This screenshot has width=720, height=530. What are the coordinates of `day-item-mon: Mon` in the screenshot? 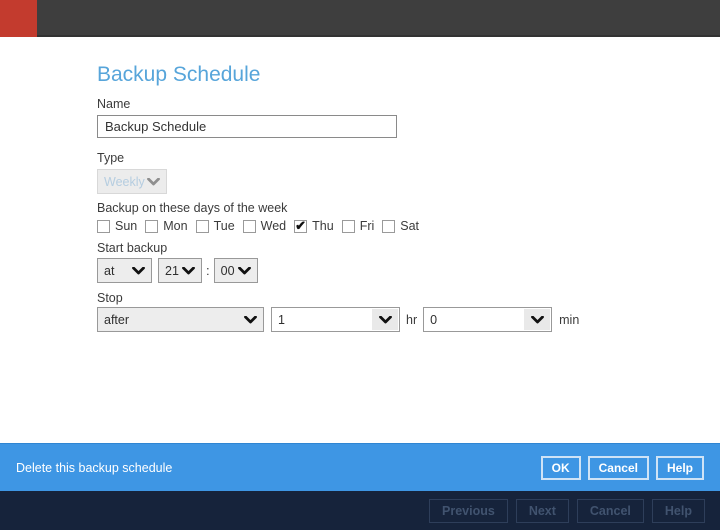 It's located at (166, 226).